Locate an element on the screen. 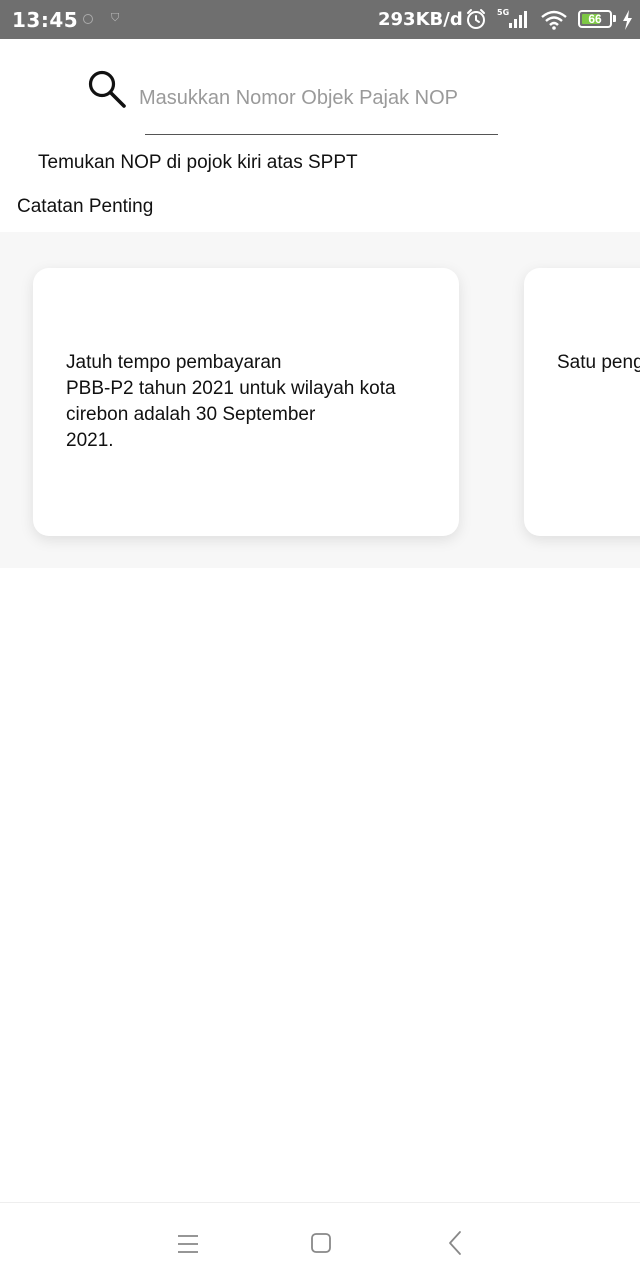 The width and height of the screenshot is (640, 1281). nop-hint: Temukan NOP di pojok kiri atas SPPT is located at coordinates (198, 162).